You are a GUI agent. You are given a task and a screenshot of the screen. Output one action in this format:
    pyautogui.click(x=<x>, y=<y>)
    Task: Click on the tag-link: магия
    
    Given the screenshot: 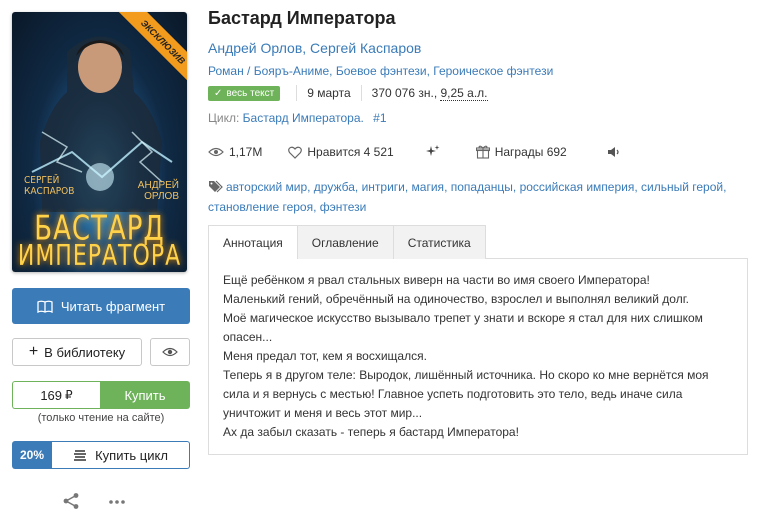 What is the action you would take?
    pyautogui.click(x=428, y=187)
    